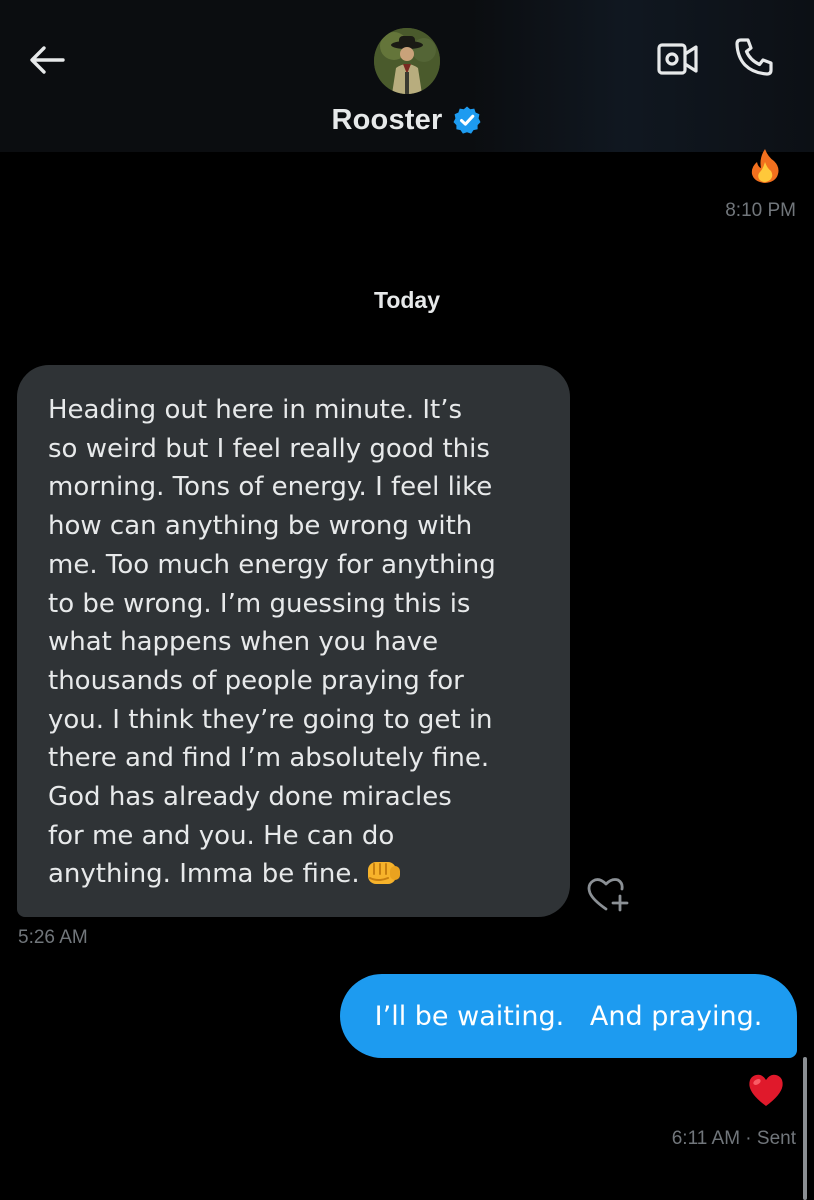 The width and height of the screenshot is (814, 1200). What do you see at coordinates (760, 210) in the screenshot?
I see `message-timestamp: 8:10 PM` at bounding box center [760, 210].